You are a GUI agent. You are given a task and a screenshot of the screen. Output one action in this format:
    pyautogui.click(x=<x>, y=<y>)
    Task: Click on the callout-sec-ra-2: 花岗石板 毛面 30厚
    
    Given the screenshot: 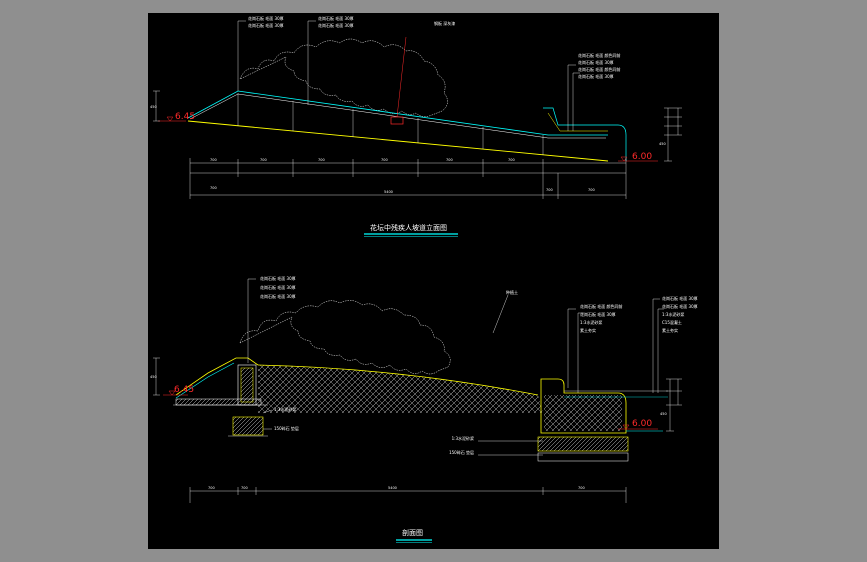 What is the action you would take?
    pyautogui.click(x=598, y=314)
    